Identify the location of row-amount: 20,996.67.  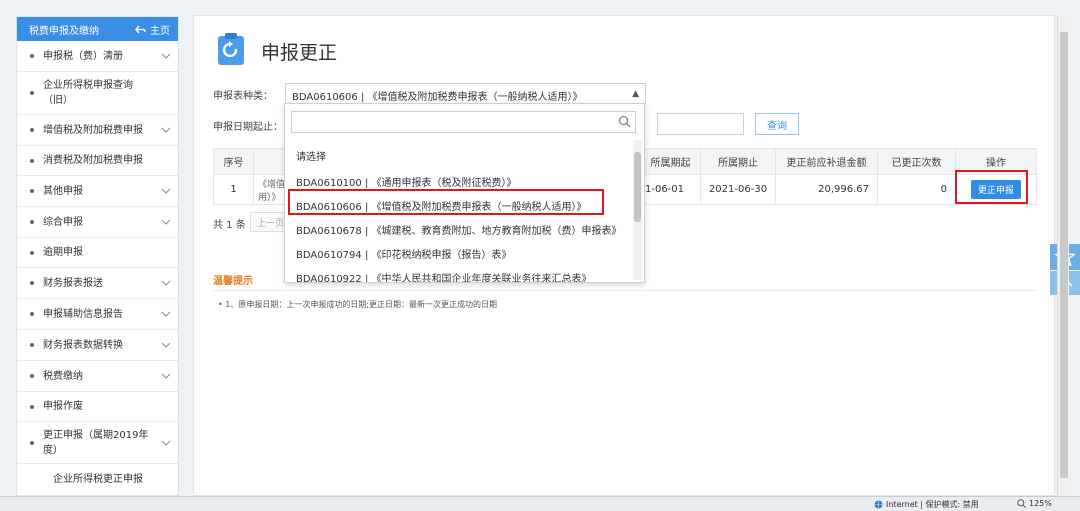
(826, 189).